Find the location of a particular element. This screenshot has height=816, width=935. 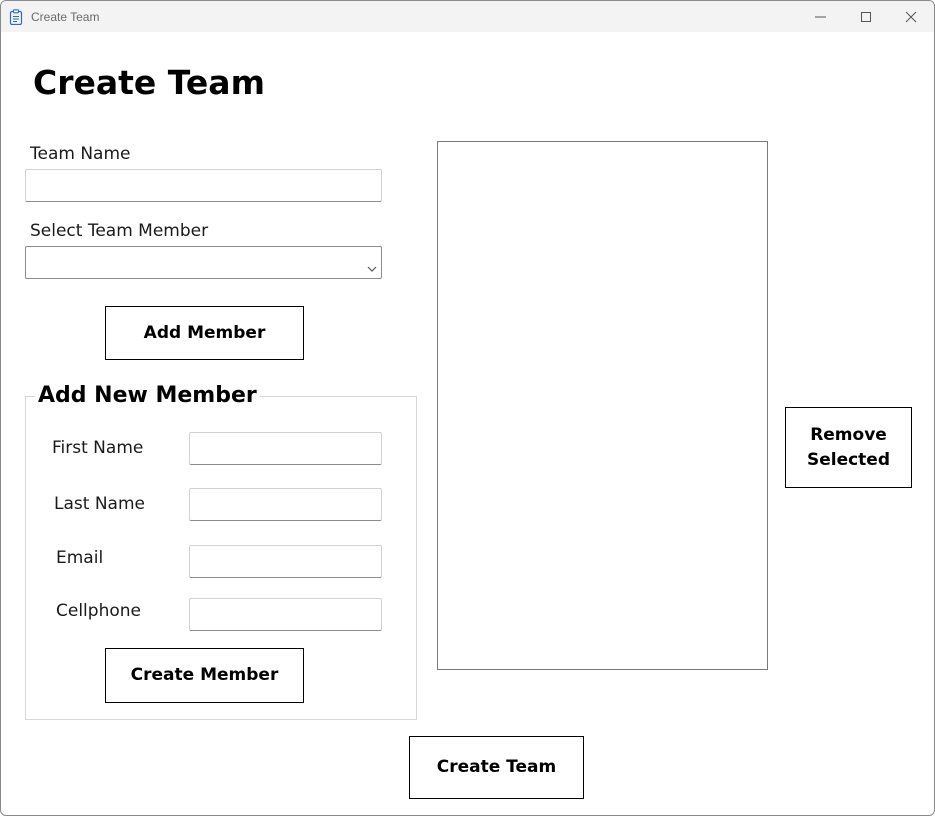

add-member-button: Add Member is located at coordinates (204, 333).